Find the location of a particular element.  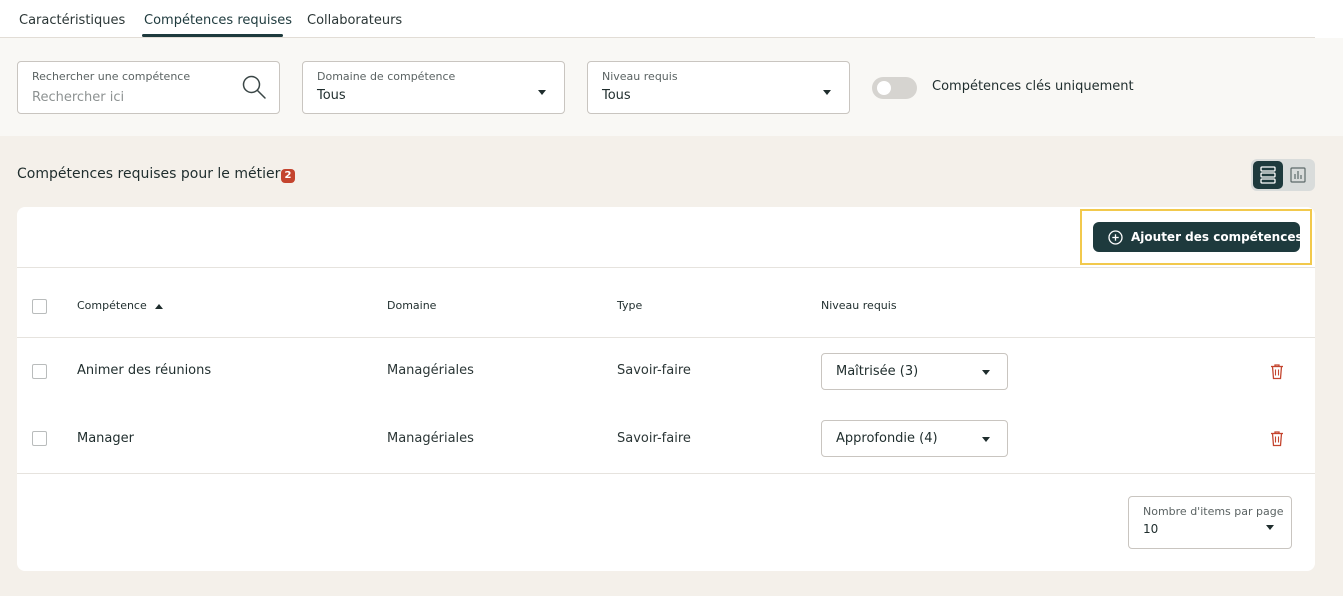

key-skills-toggle is located at coordinates (894, 88).